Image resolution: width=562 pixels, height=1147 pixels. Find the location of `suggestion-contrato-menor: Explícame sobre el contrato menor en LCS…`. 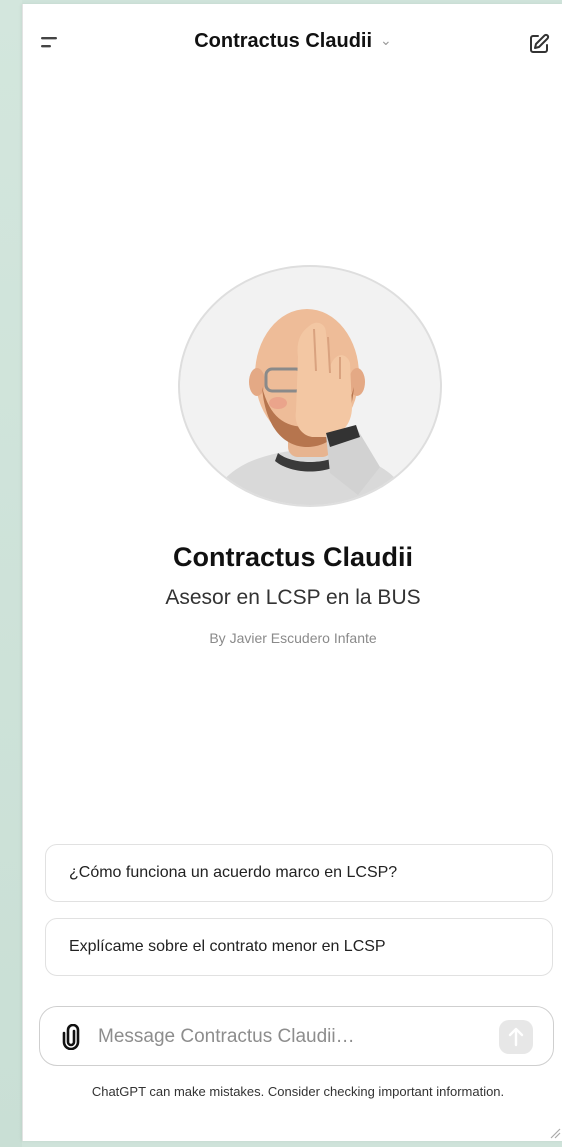

suggestion-contrato-menor: Explícame sobre el contrato menor en LCS… is located at coordinates (299, 947).